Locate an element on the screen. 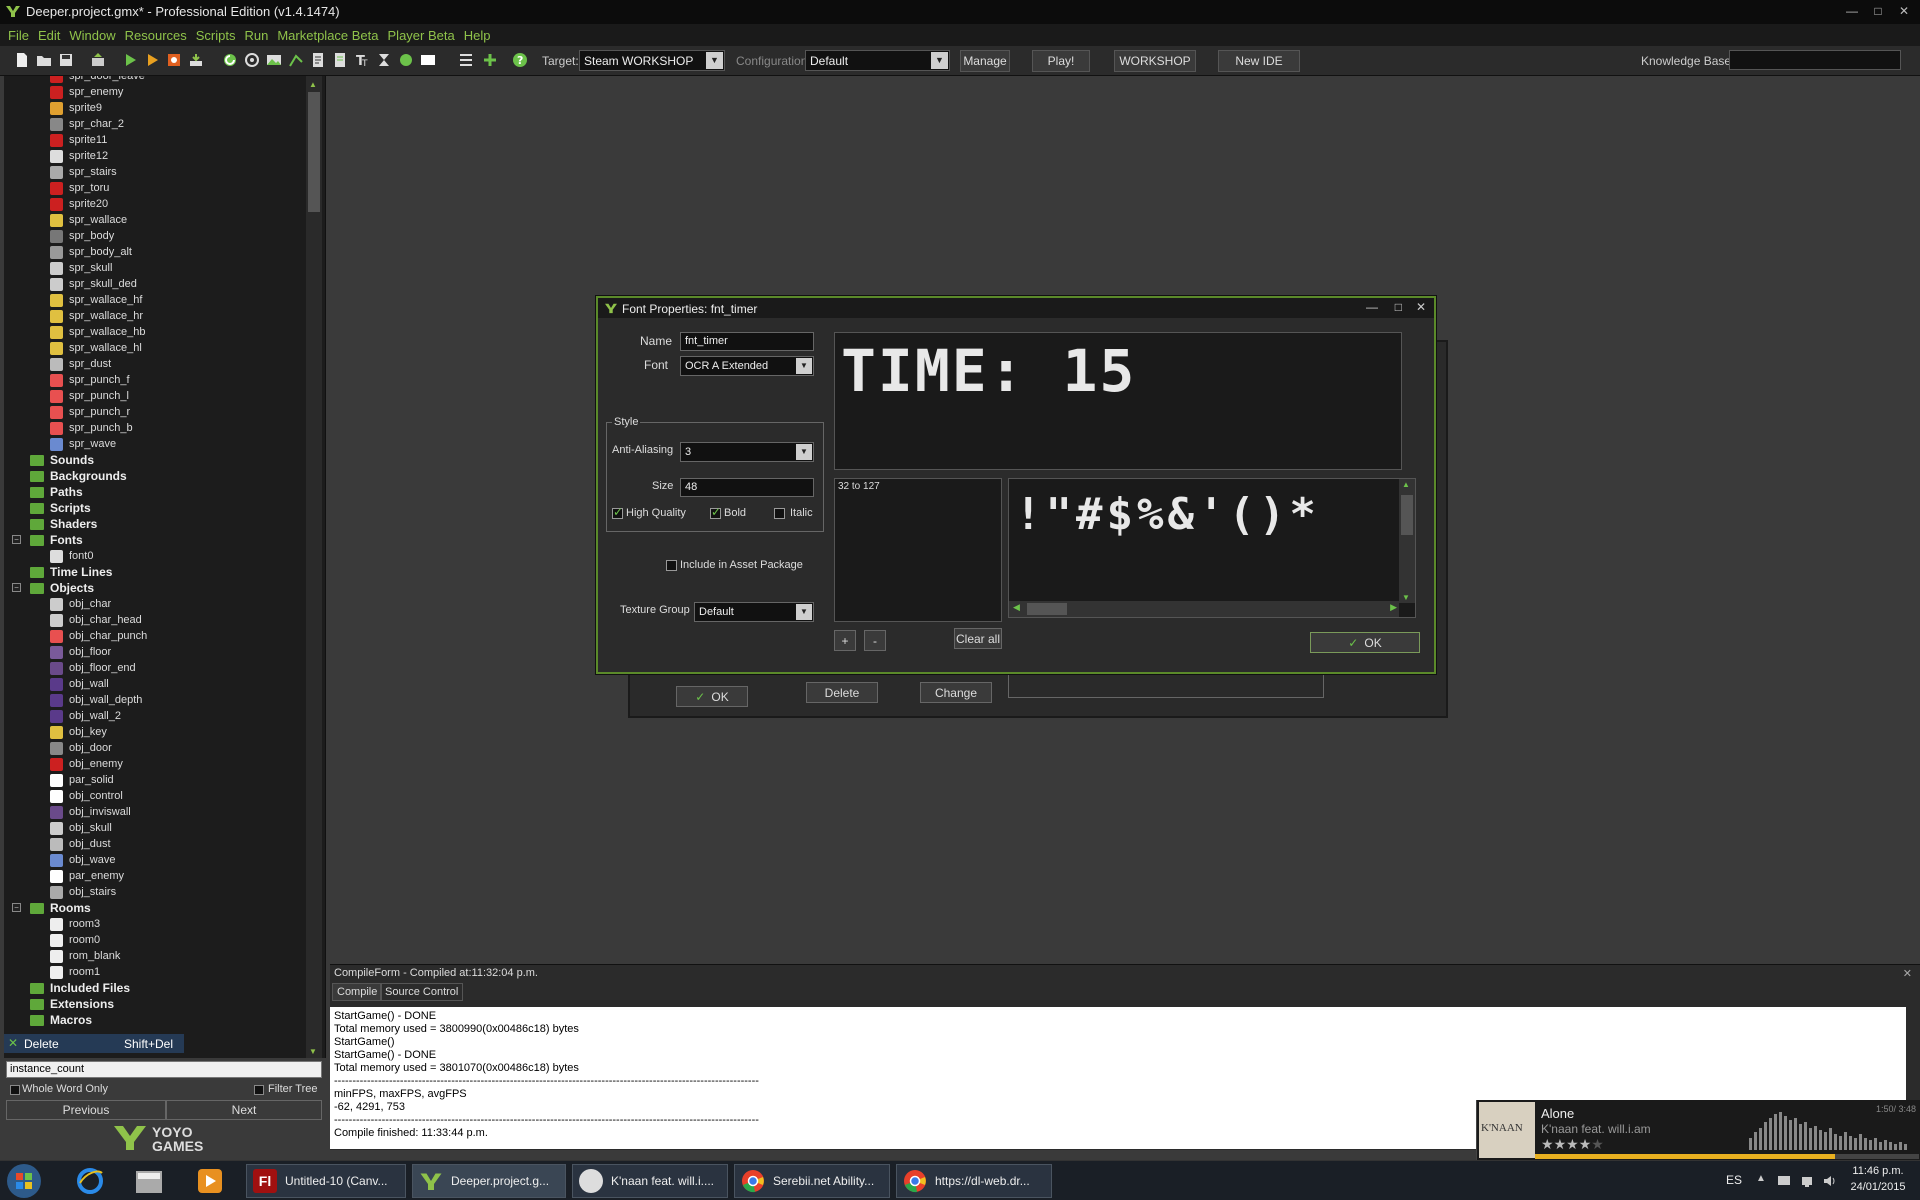  tree-item-object: obj_floor_end is located at coordinates (93, 668).